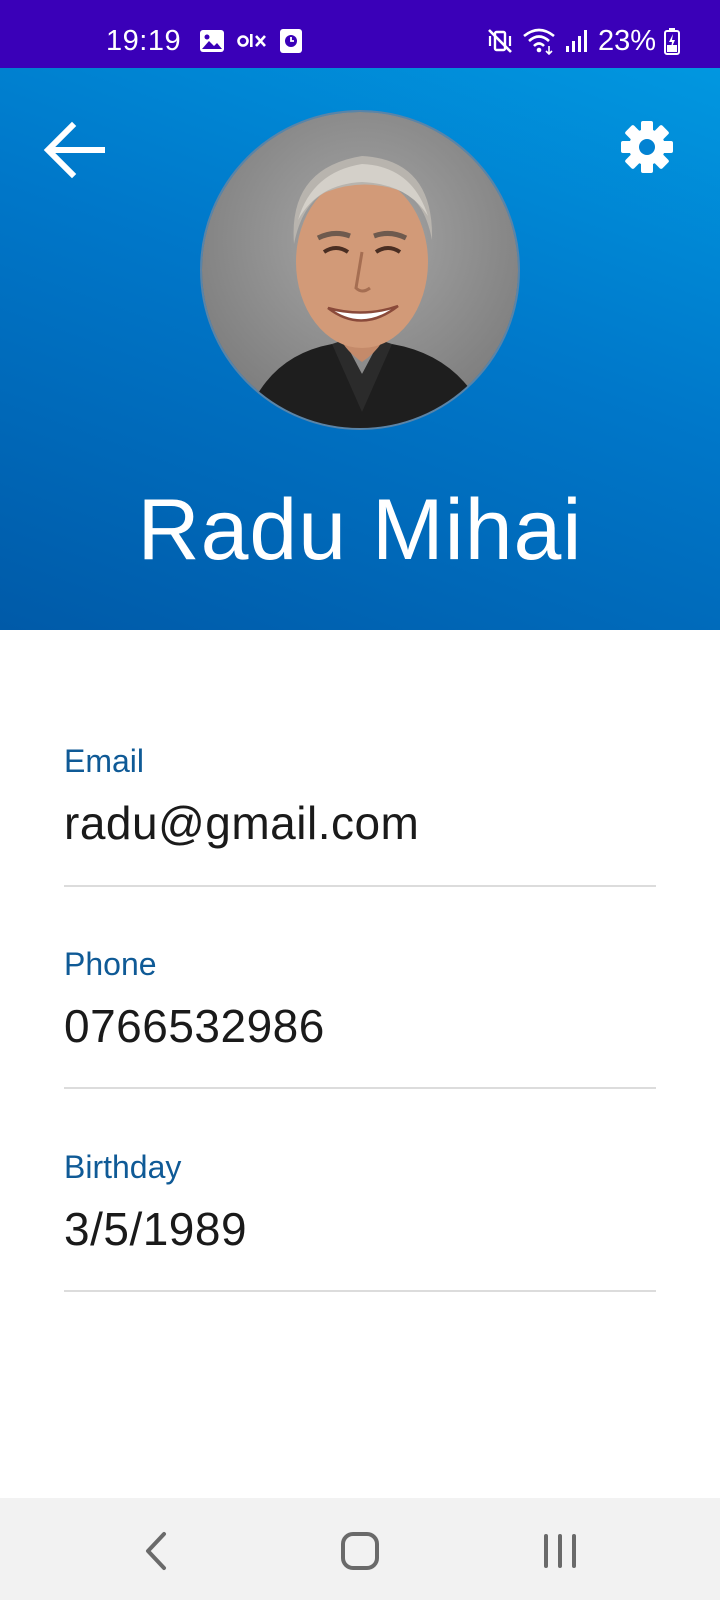 The image size is (720, 1600). I want to click on phone-section: Phone 0766532986, so click(360, 1017).